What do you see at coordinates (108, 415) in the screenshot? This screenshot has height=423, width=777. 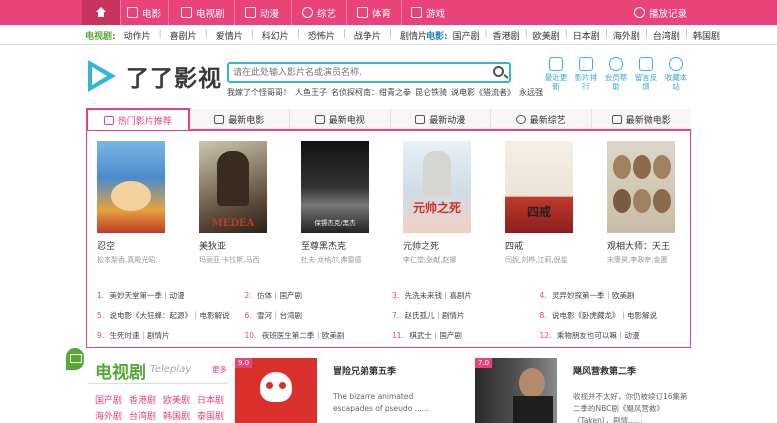 I see `tv-category-link: 海外剧` at bounding box center [108, 415].